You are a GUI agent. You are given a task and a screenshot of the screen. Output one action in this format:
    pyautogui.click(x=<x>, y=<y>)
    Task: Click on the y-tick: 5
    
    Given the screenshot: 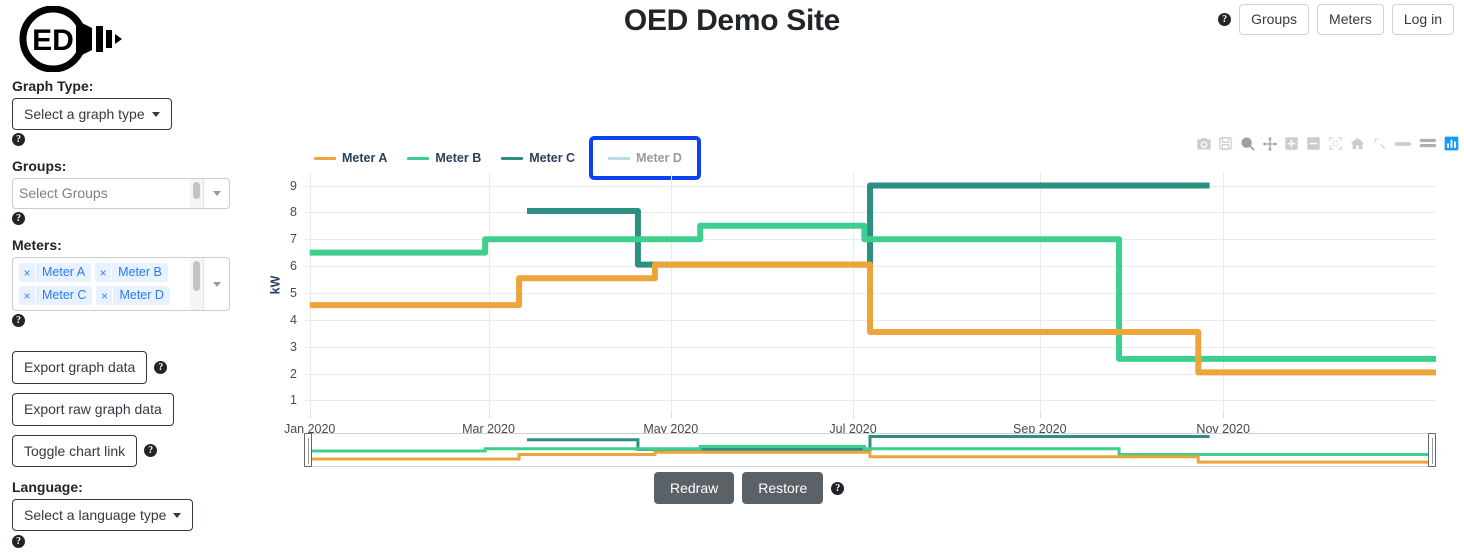 What is the action you would take?
    pyautogui.click(x=293, y=293)
    